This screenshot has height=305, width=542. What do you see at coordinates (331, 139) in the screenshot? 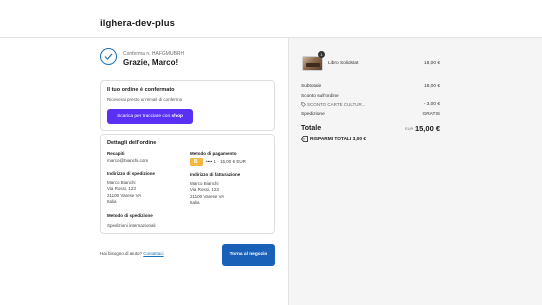
I see `savings-label: RISPARMI TOTALI` at bounding box center [331, 139].